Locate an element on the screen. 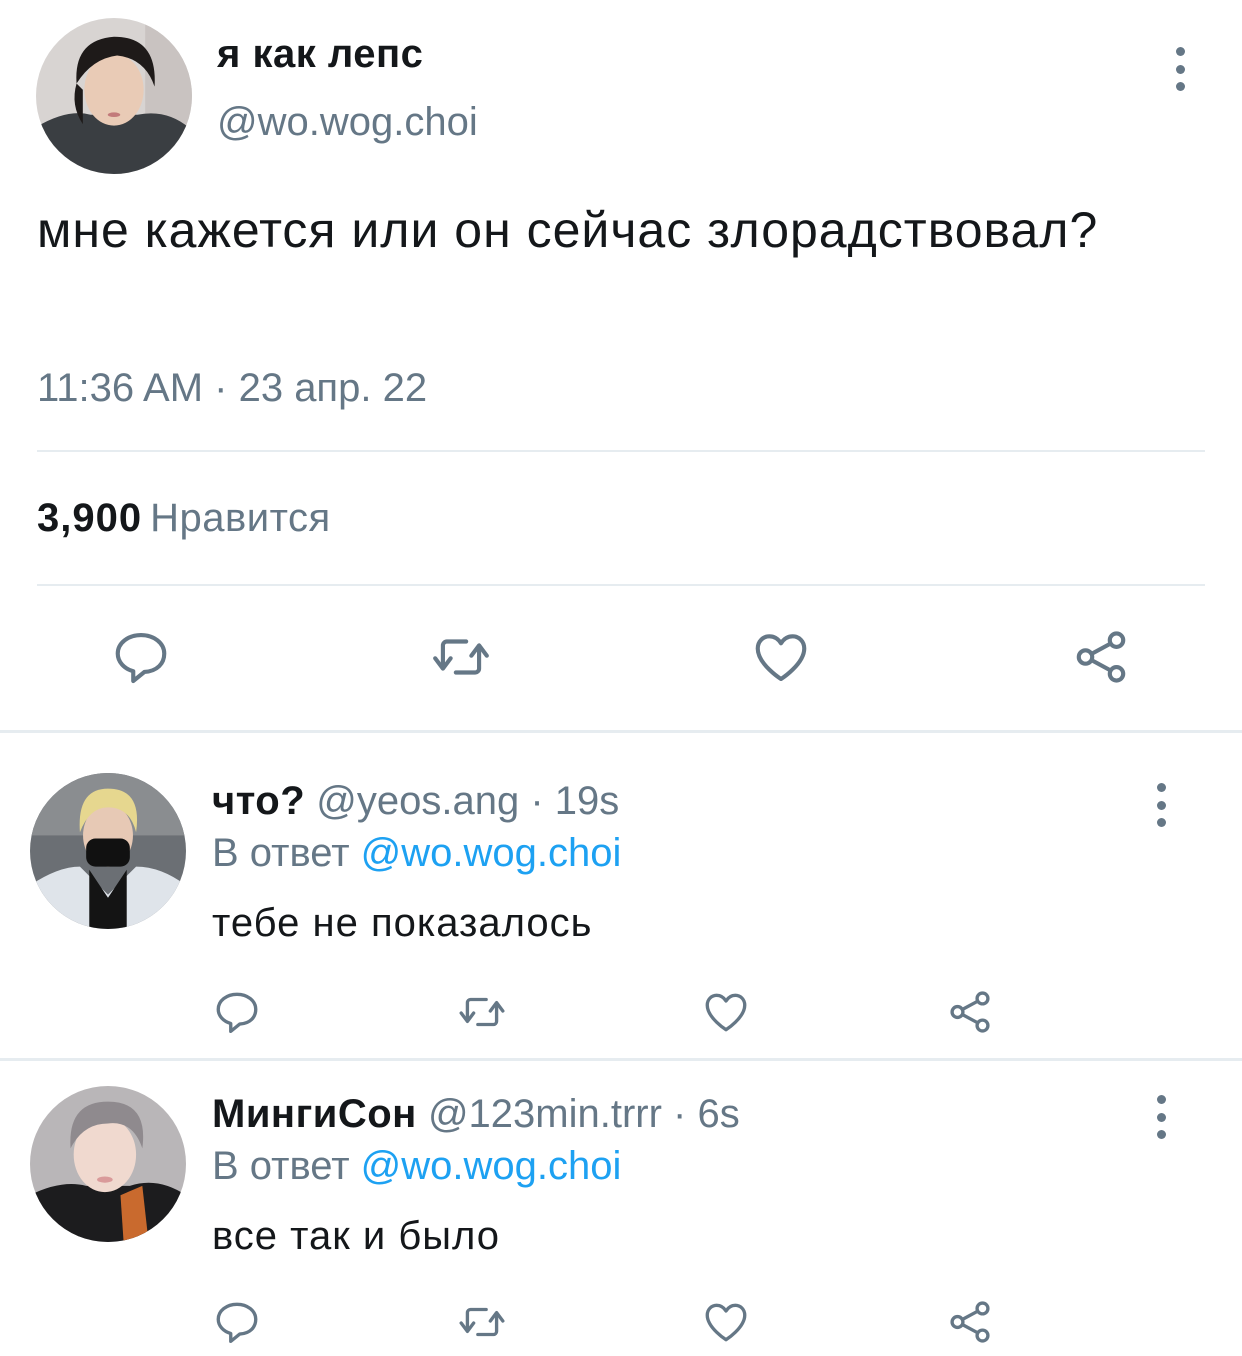 The image size is (1242, 1356). reply-text: тебе не показалось is located at coordinates (402, 923).